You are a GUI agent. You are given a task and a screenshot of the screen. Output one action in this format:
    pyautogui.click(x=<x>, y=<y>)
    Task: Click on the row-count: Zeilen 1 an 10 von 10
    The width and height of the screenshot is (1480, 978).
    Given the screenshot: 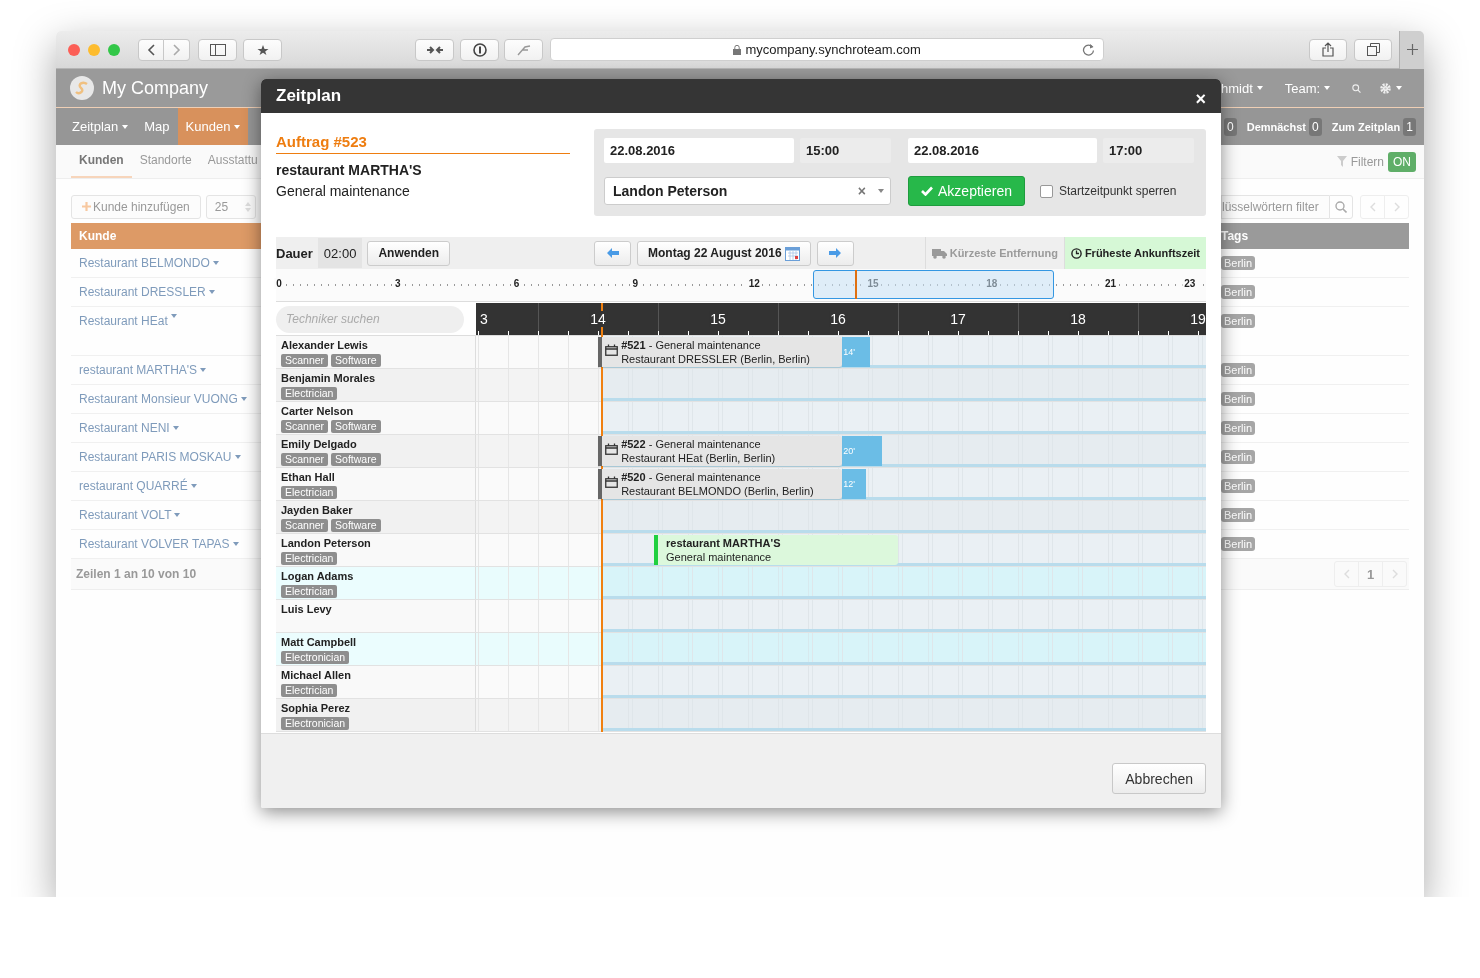 What is the action you would take?
    pyautogui.click(x=166, y=574)
    